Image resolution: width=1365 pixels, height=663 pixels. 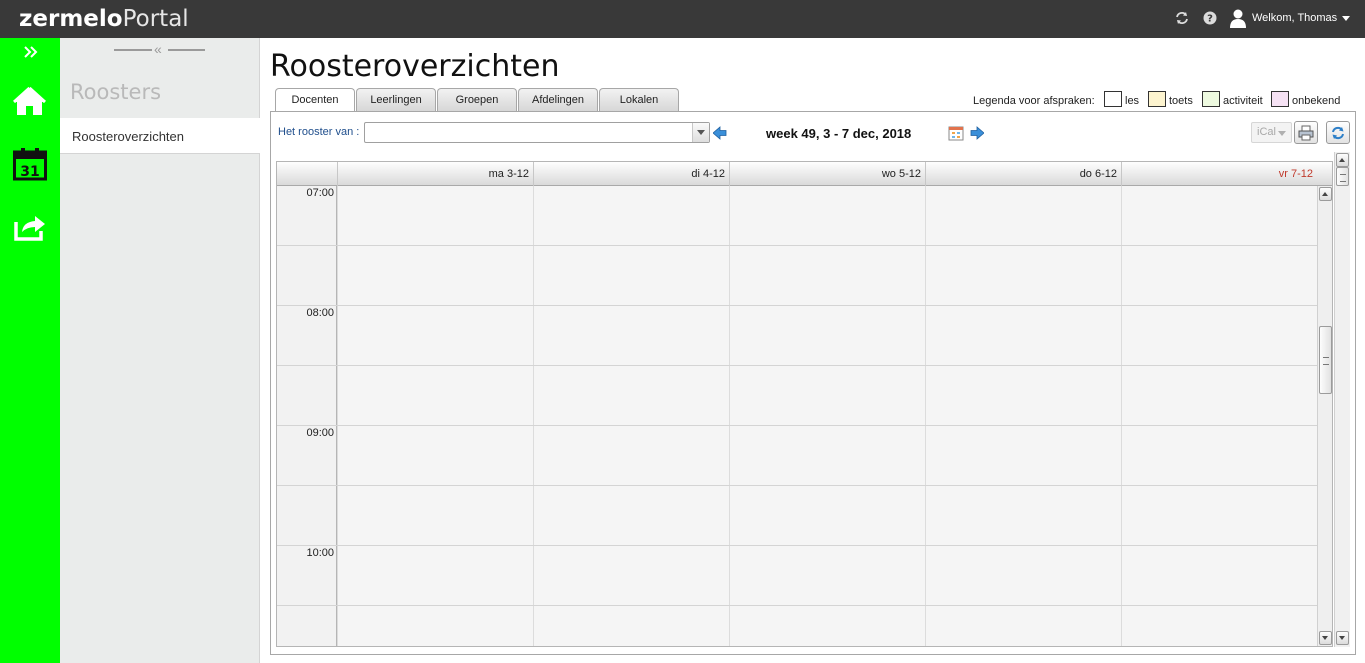 I want to click on collapse-sidebar-icon: «, so click(x=158, y=49).